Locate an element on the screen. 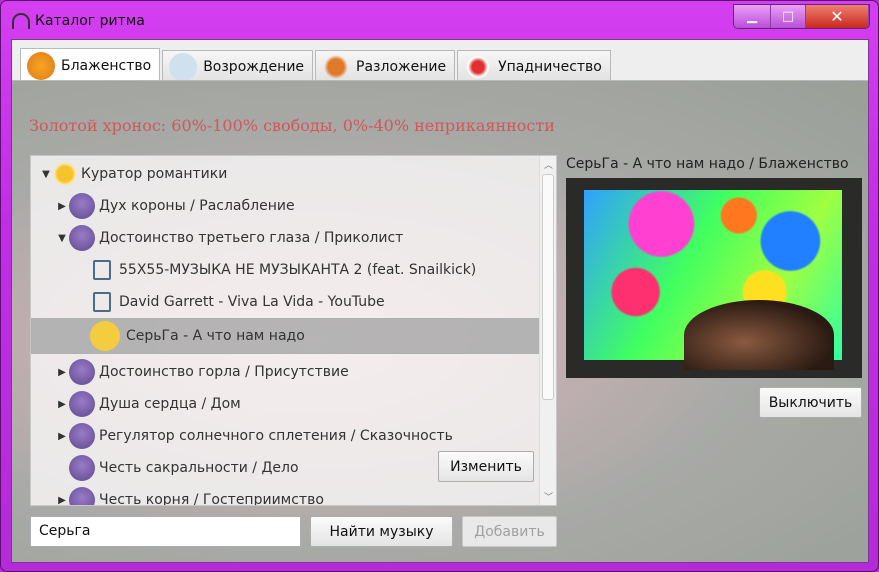 This screenshot has width=879, height=572. video-player is located at coordinates (714, 278).